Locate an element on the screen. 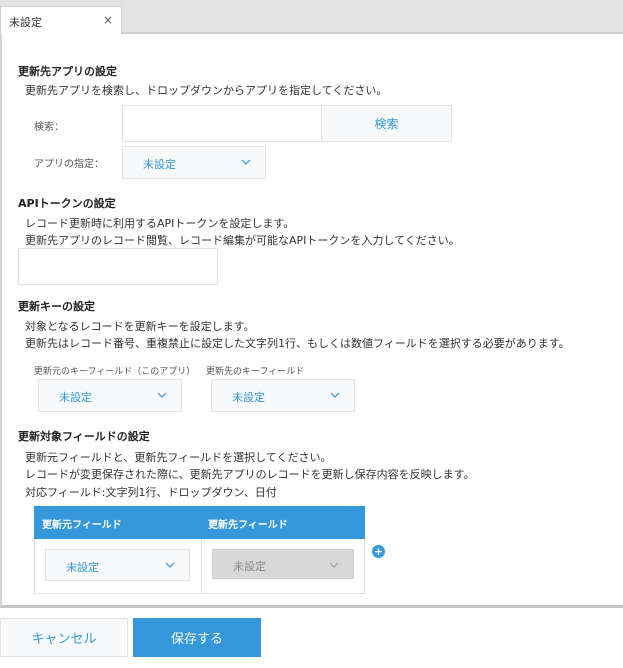 The image size is (623, 668). add-row-button: + is located at coordinates (378, 551).